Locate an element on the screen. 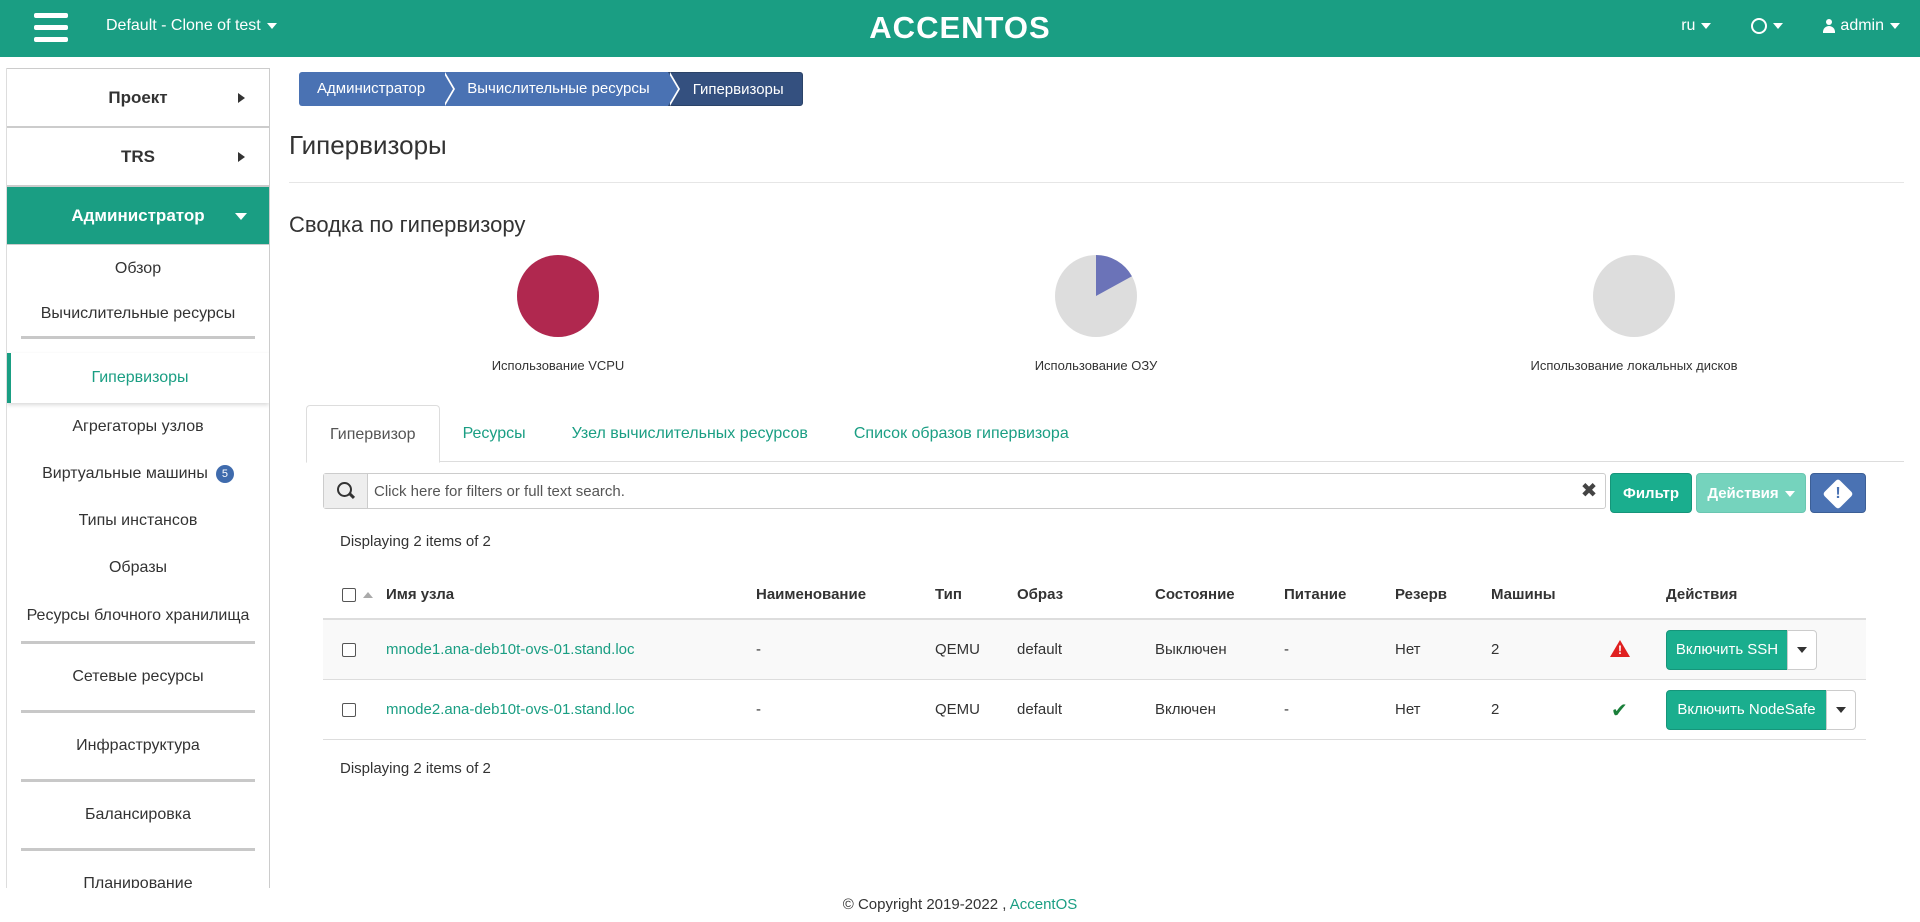  items-count: Displaying 2 items of 2 is located at coordinates (415, 541).